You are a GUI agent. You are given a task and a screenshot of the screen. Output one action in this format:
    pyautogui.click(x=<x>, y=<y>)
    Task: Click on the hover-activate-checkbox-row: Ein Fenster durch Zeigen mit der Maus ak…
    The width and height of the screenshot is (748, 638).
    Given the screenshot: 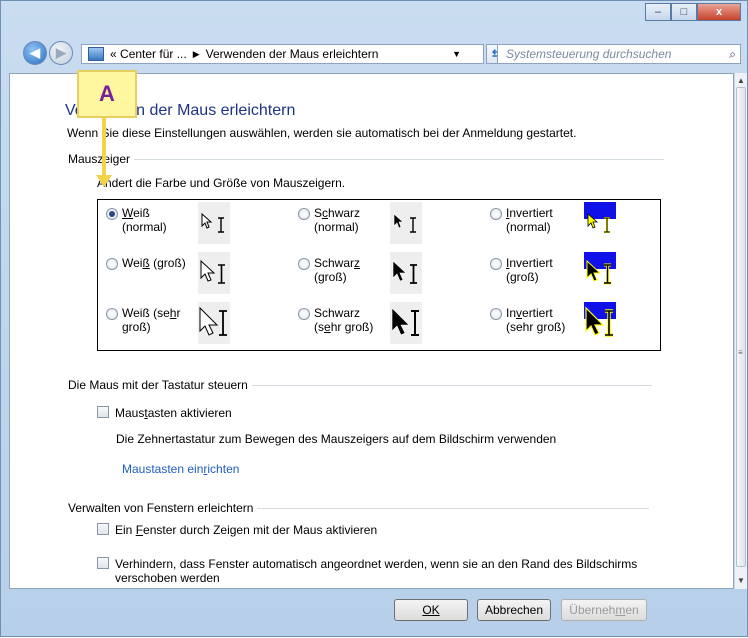 What is the action you would take?
    pyautogui.click(x=237, y=530)
    